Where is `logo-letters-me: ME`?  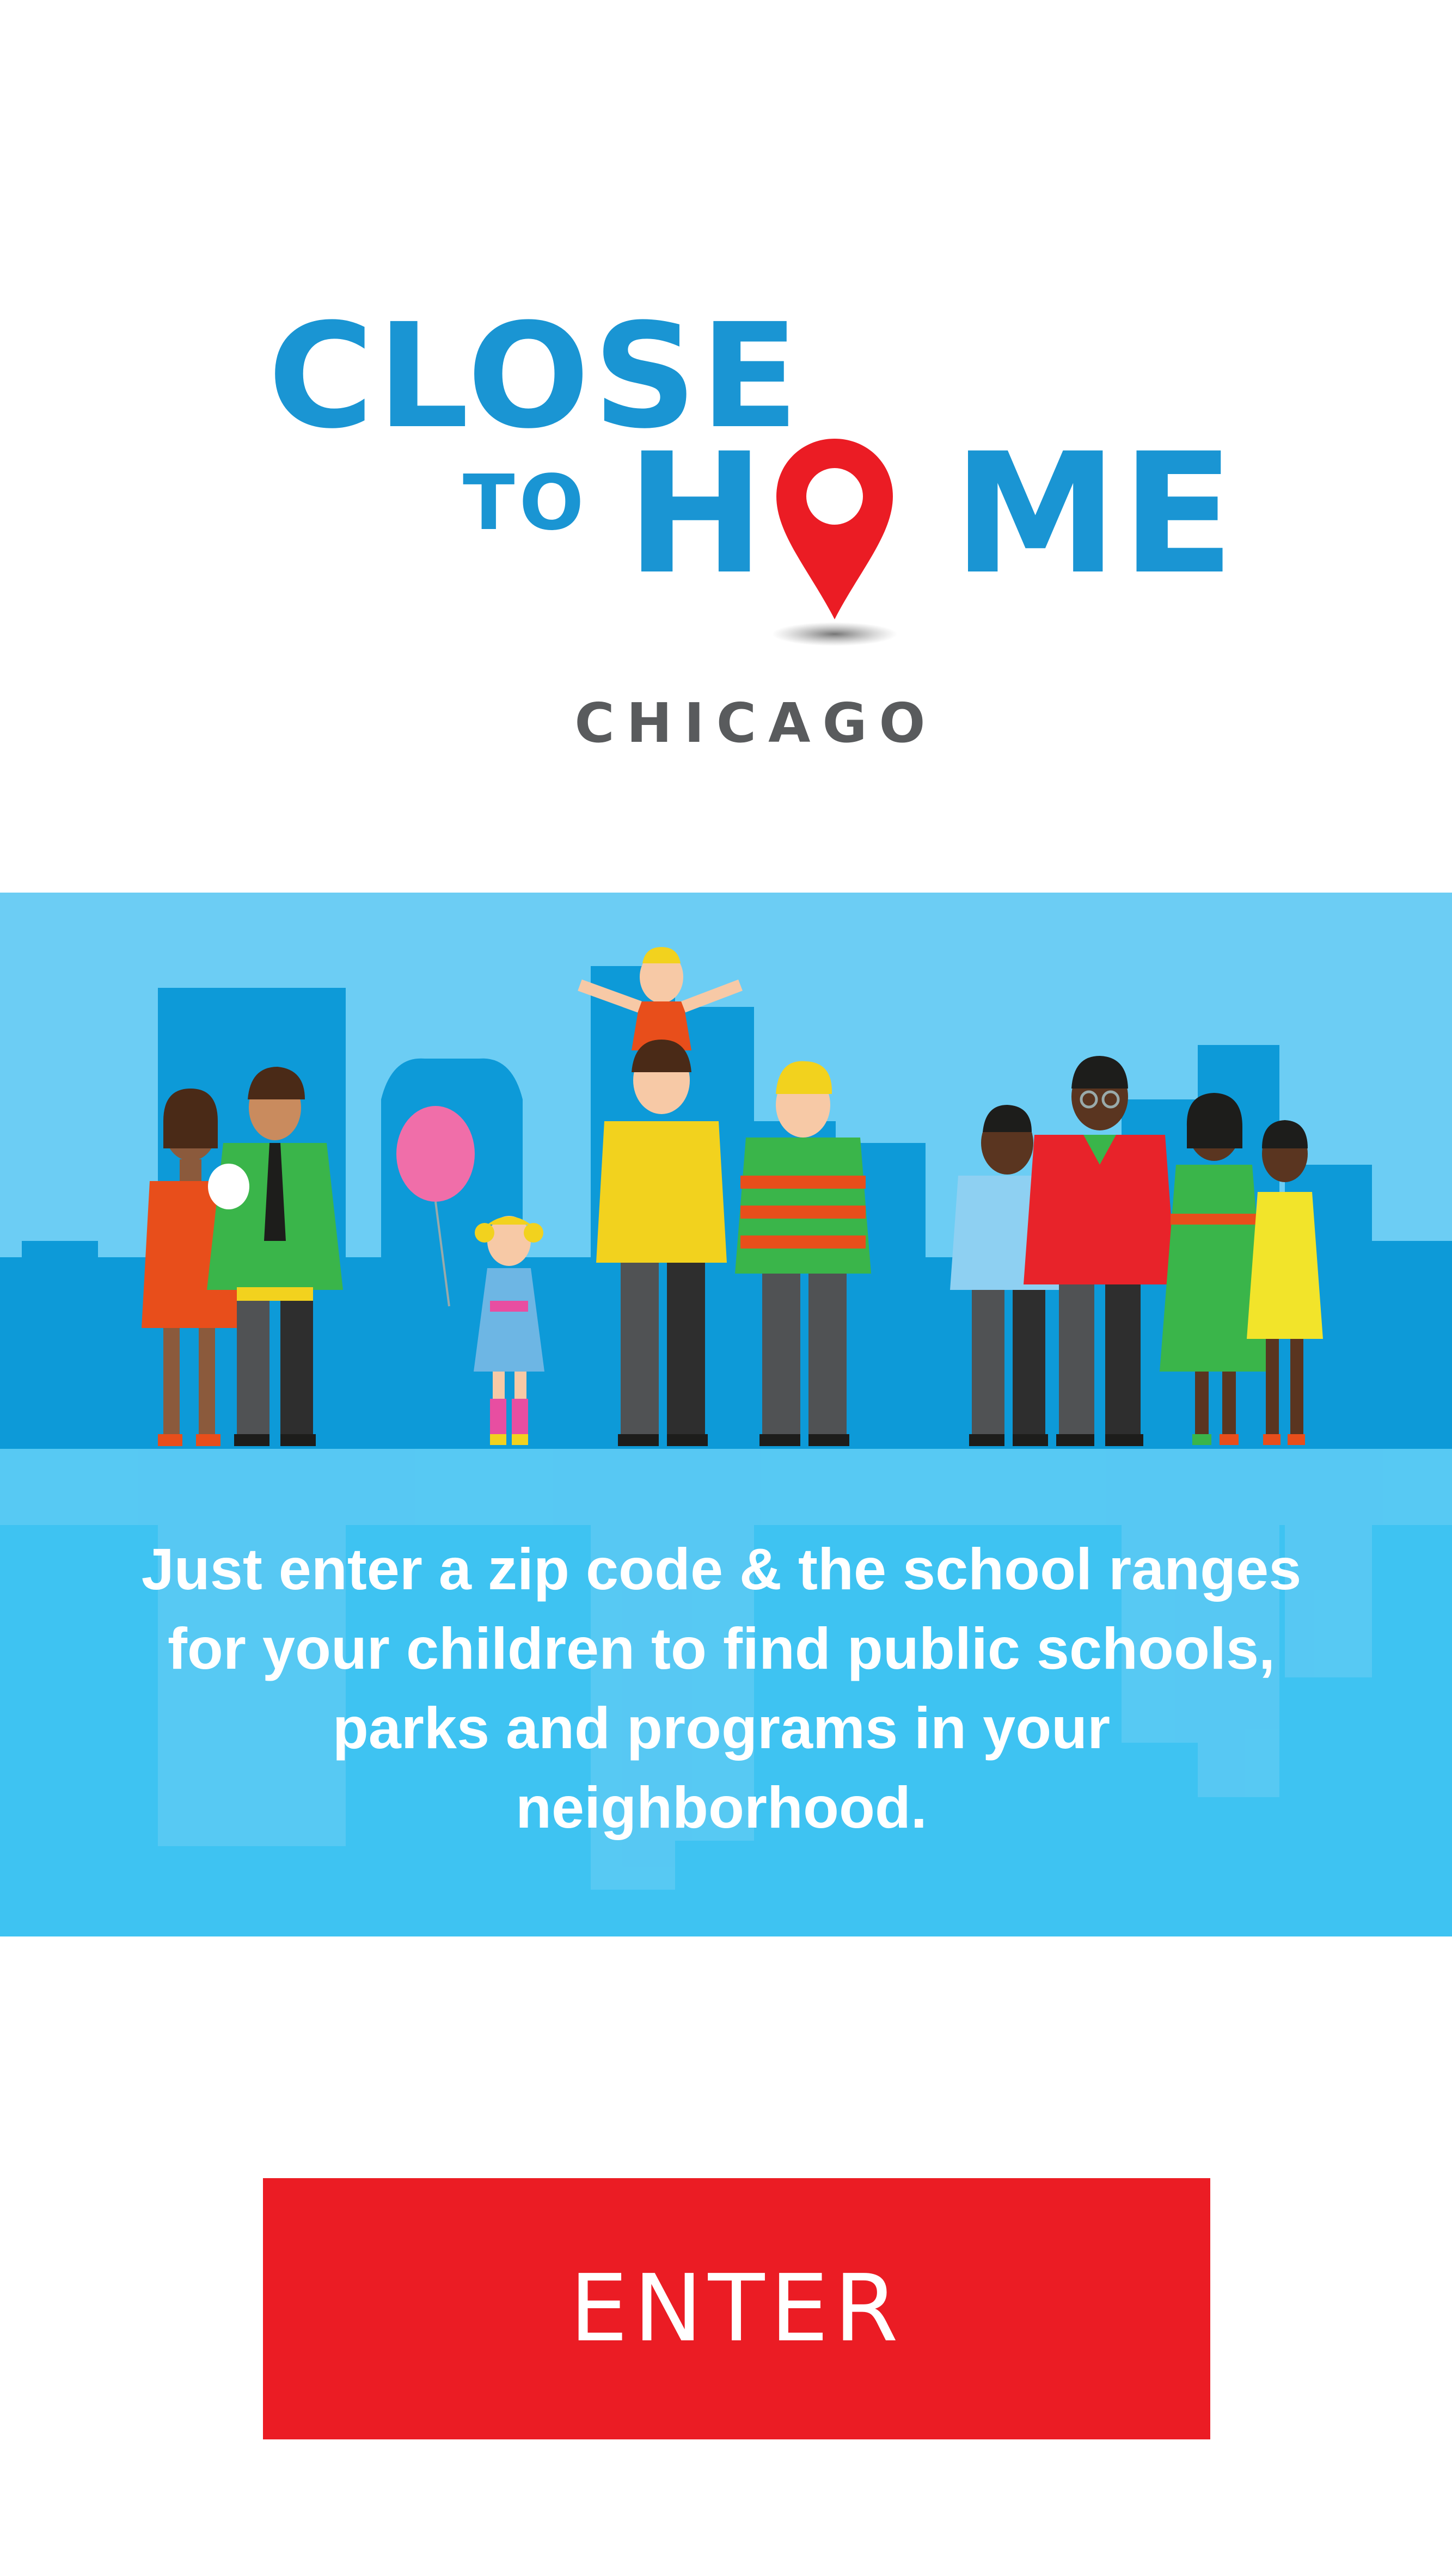
logo-letters-me: ME is located at coordinates (1095, 514).